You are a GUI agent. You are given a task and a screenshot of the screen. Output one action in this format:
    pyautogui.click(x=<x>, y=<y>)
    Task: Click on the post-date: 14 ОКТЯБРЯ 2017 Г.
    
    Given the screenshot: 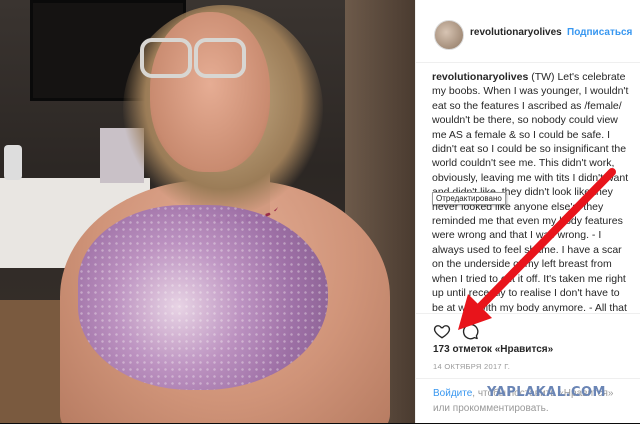 What is the action you would take?
    pyautogui.click(x=472, y=366)
    